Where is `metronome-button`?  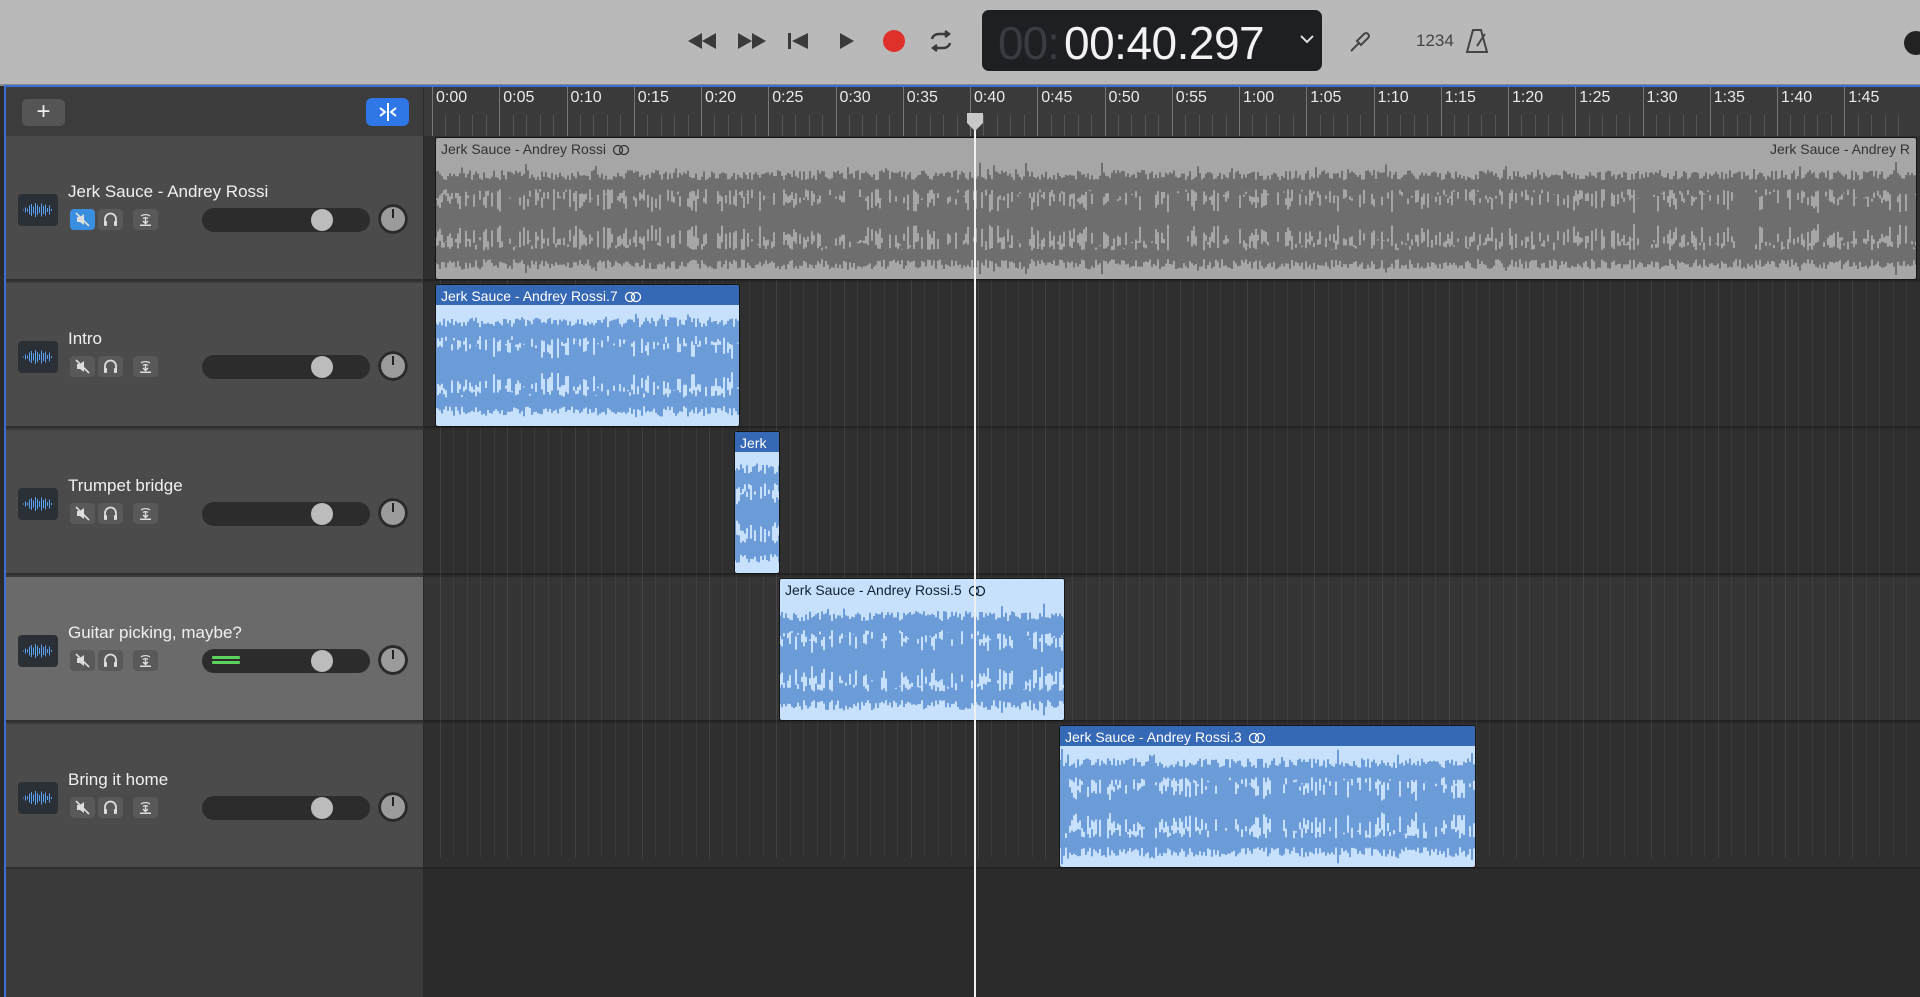 metronome-button is located at coordinates (1477, 41).